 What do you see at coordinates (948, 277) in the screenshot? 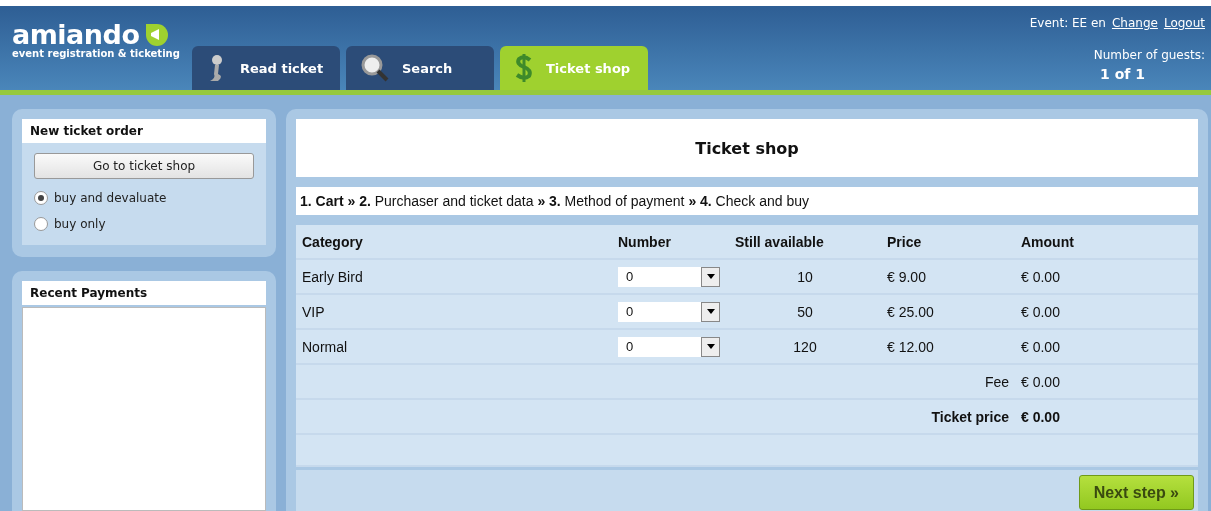
I see `table-cell: € 9.00` at bounding box center [948, 277].